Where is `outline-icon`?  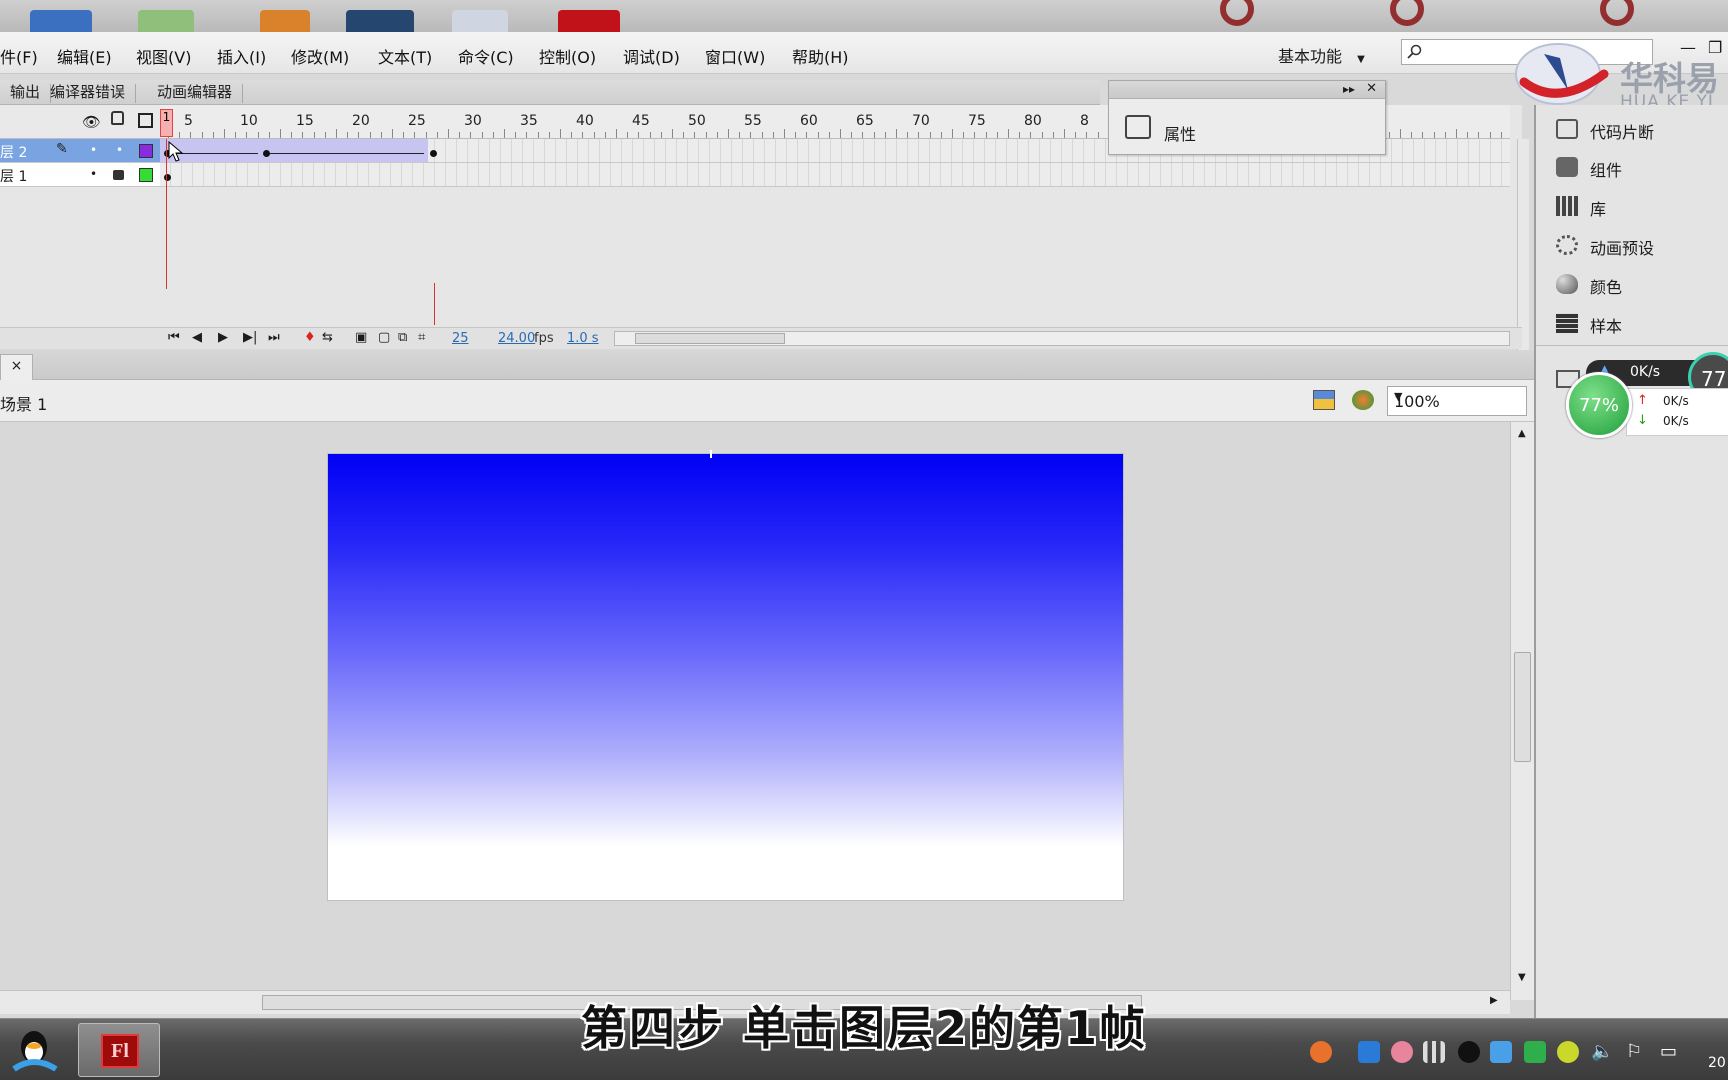 outline-icon is located at coordinates (145, 120).